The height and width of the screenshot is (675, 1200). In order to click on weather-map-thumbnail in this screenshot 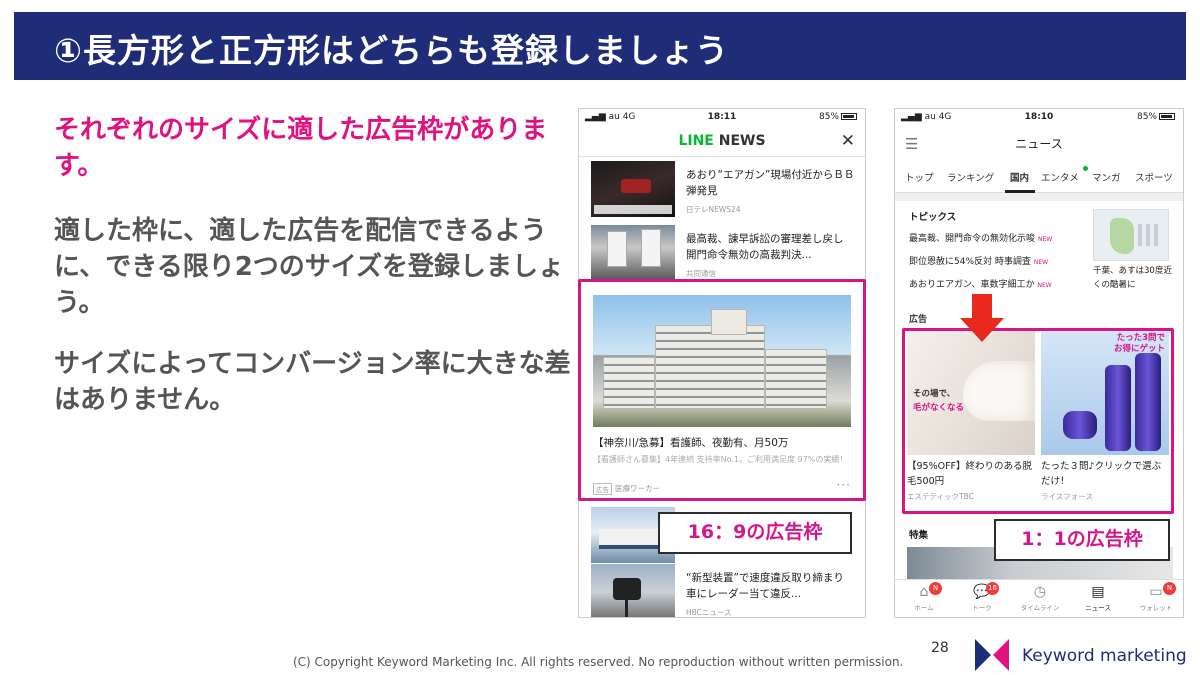, I will do `click(1131, 235)`.